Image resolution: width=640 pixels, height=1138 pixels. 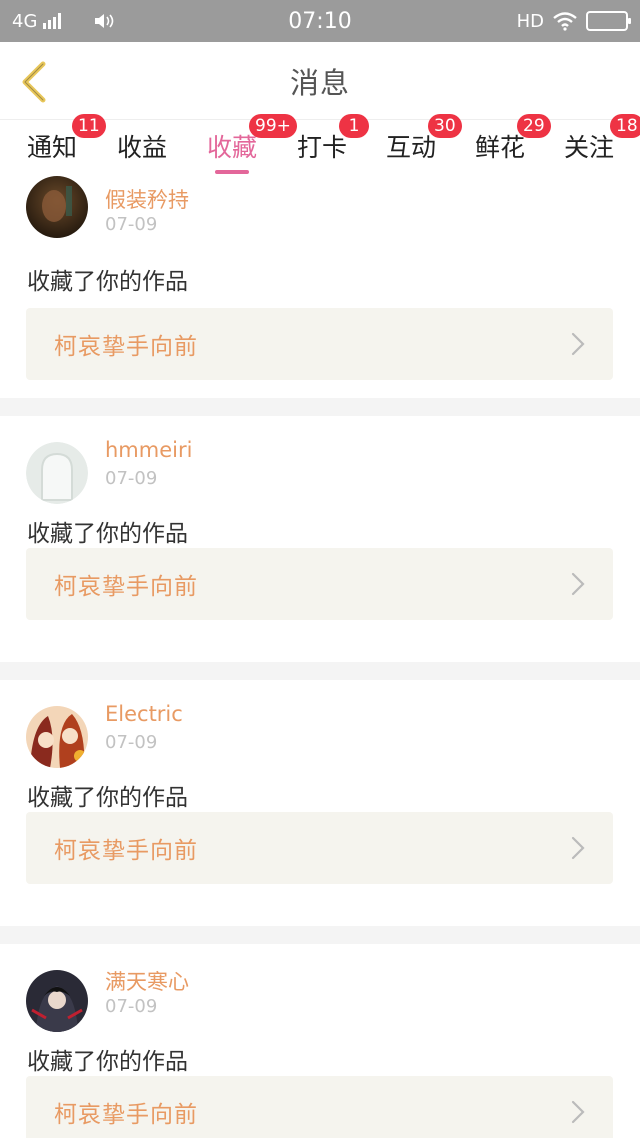 What do you see at coordinates (89, 126) in the screenshot?
I see `badge-count: 11` at bounding box center [89, 126].